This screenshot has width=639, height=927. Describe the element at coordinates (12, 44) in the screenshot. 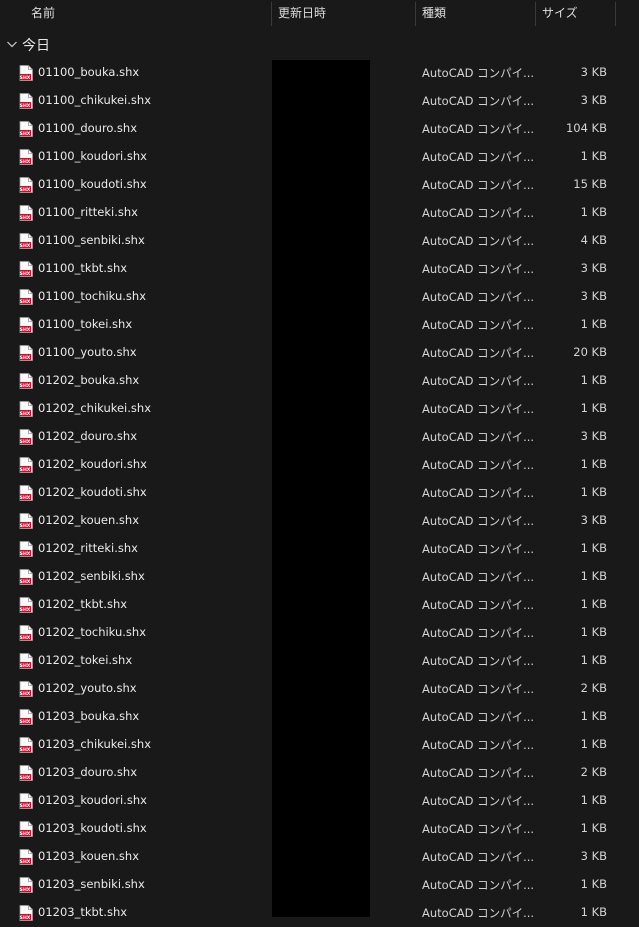

I see `chevron-down-icon` at that location.